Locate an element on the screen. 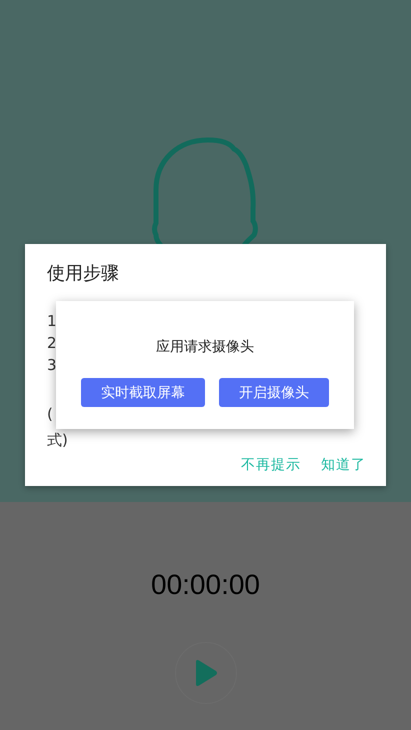 The width and height of the screenshot is (411, 730). permission-message: 应用请求摄像头 is located at coordinates (205, 347).